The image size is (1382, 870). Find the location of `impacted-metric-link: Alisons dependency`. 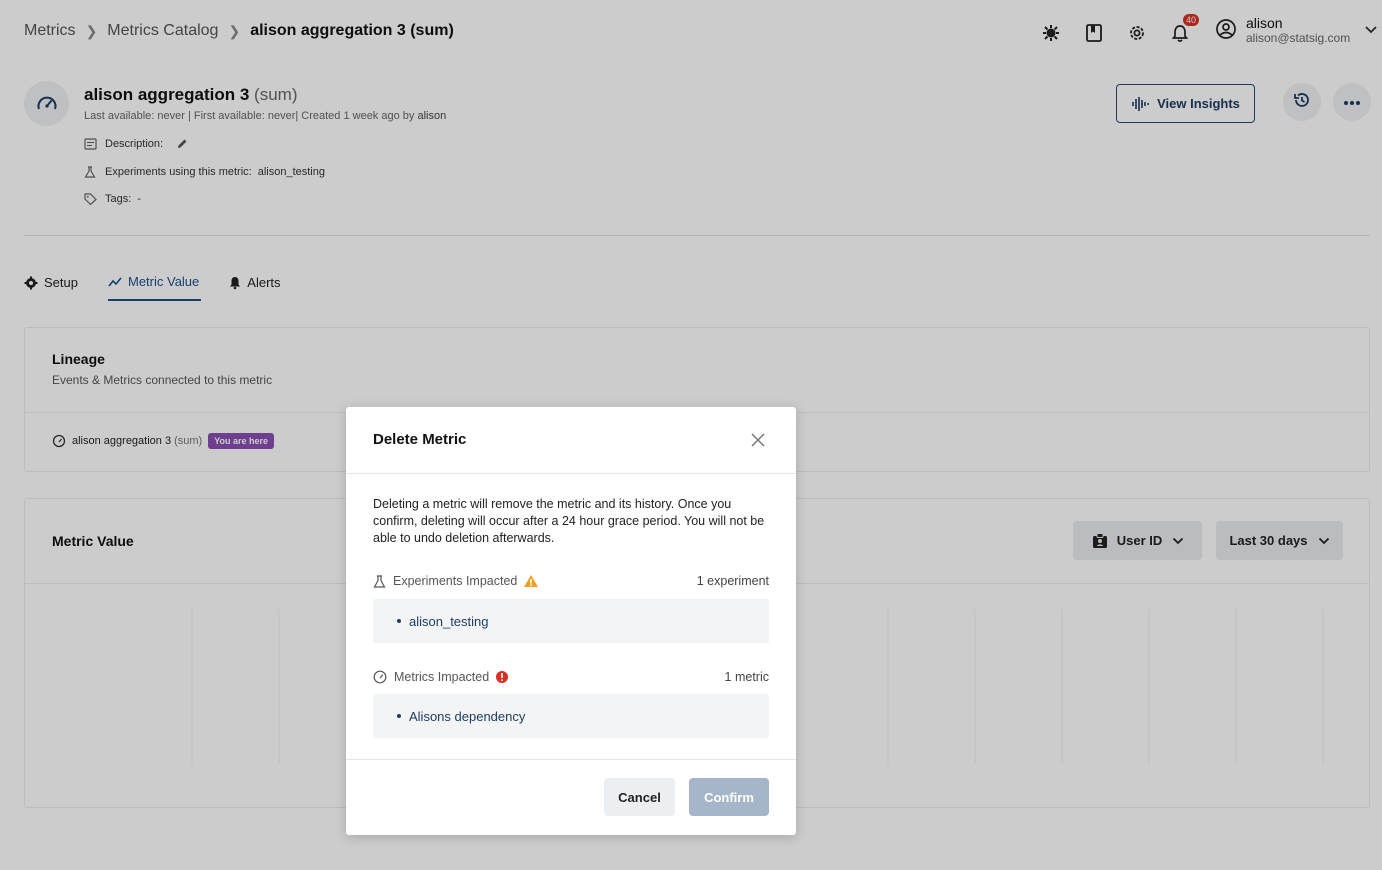

impacted-metric-link: Alisons dependency is located at coordinates (467, 716).